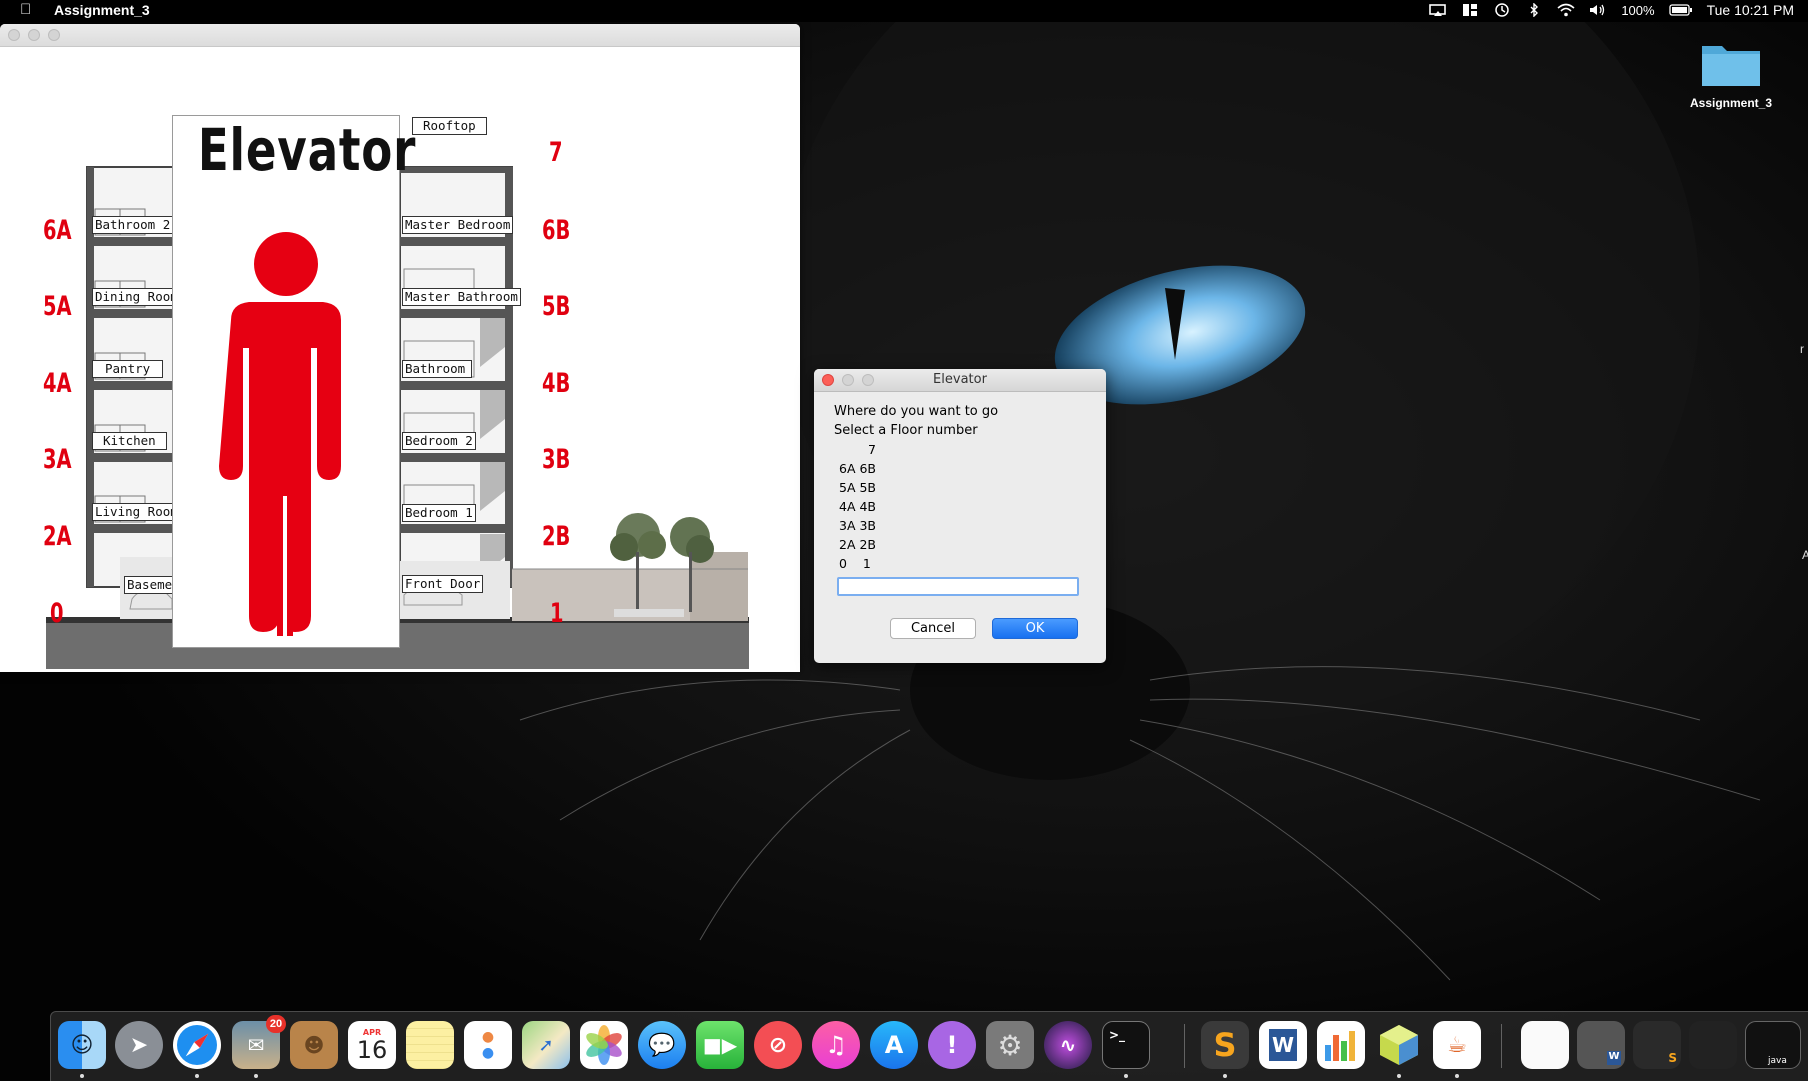 The width and height of the screenshot is (1808, 1081). I want to click on time-machine-icon, so click(1502, 10).